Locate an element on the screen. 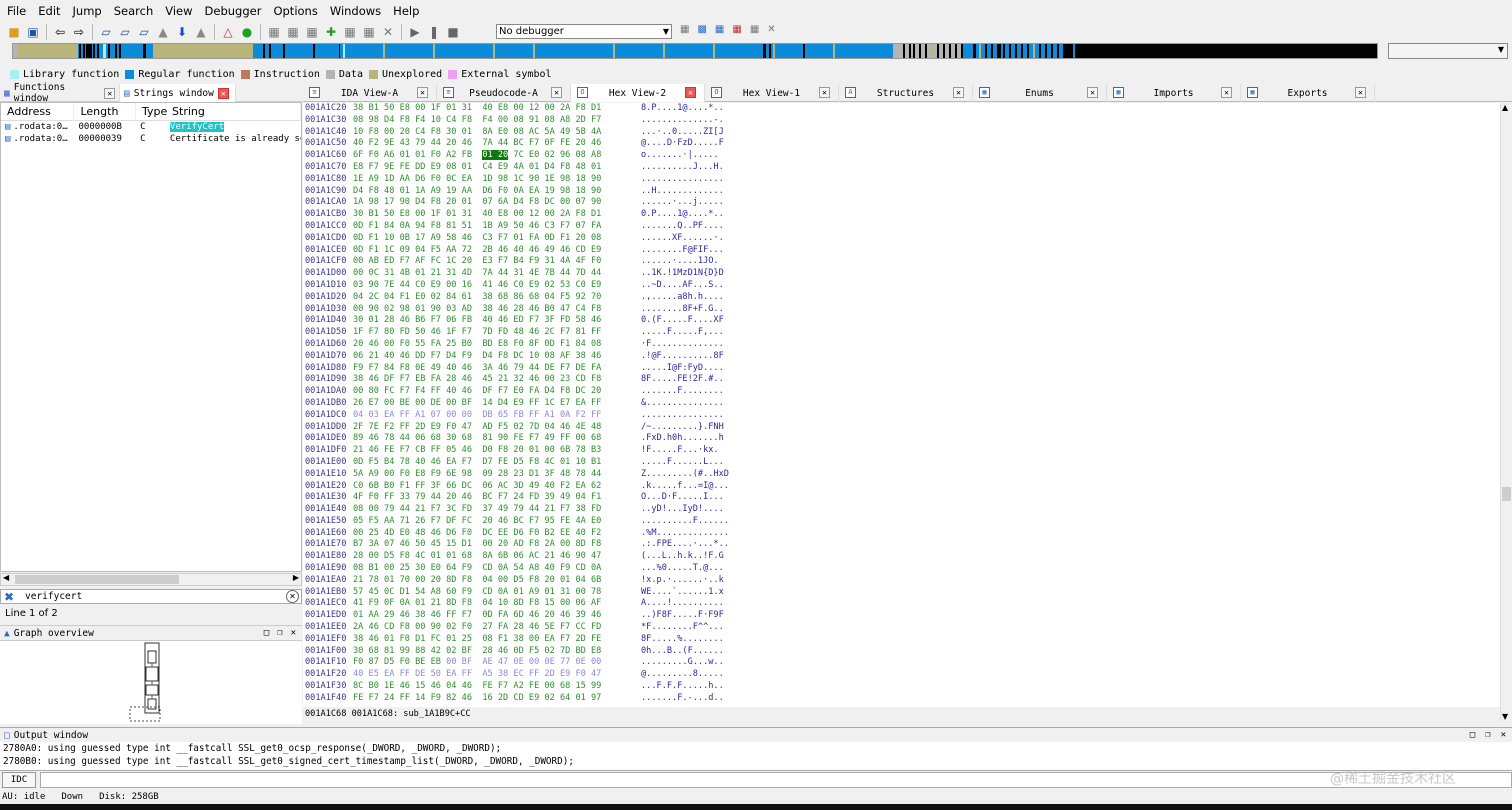  tab-ida-view-a: ≡ IDA View-A ✕ is located at coordinates (370, 93).